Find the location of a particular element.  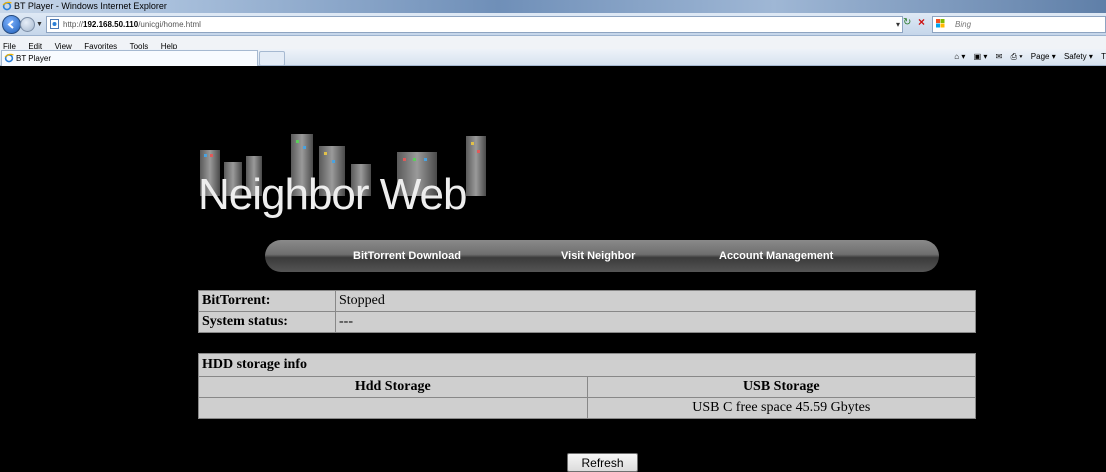

status-table: BitTorrent: Stopped System status: --- is located at coordinates (587, 311).